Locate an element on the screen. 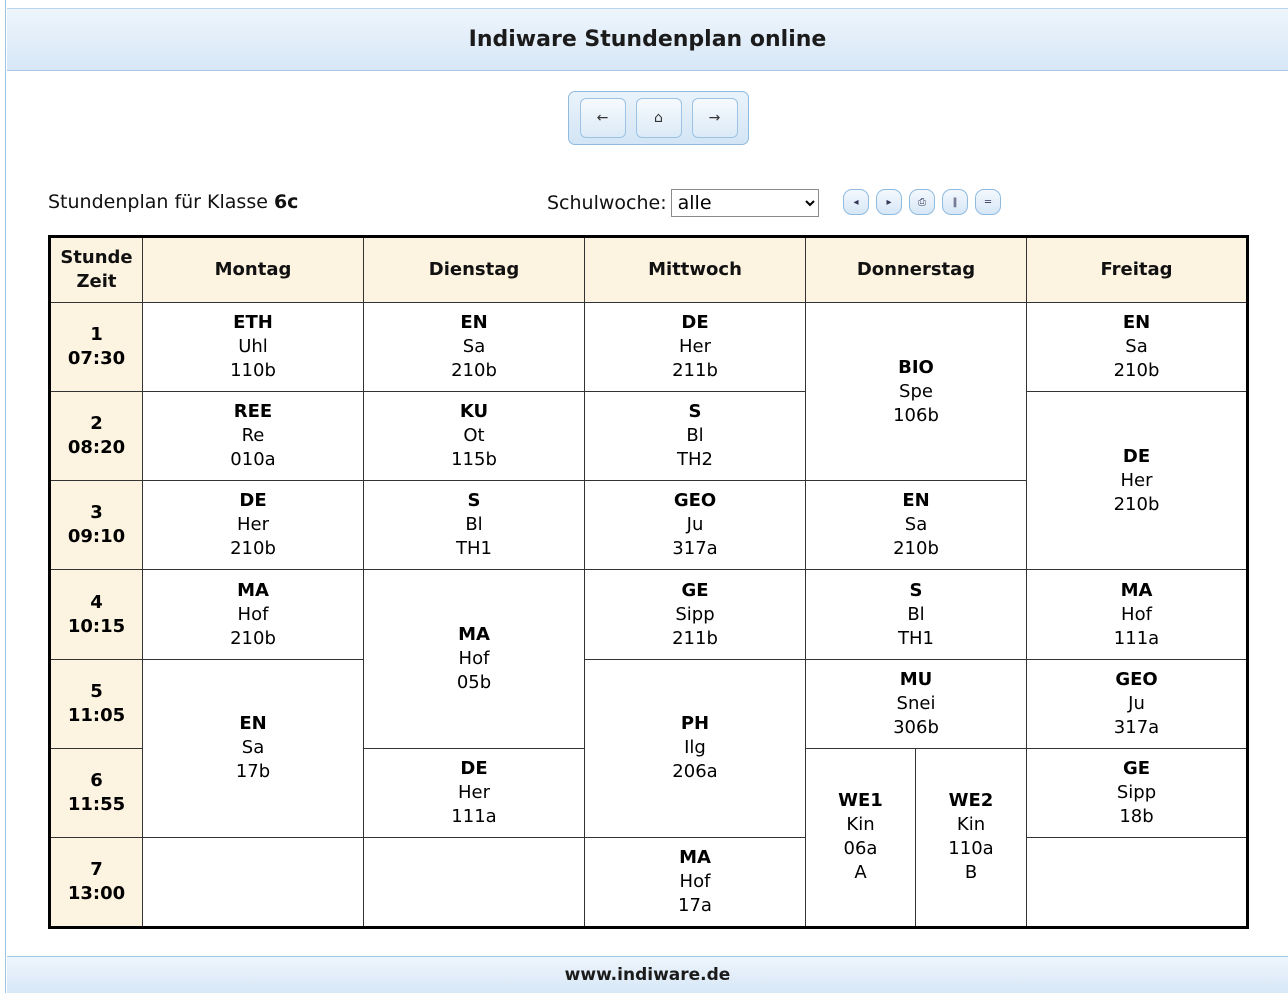 The width and height of the screenshot is (1288, 993). period-number: 7 is located at coordinates (96, 869).